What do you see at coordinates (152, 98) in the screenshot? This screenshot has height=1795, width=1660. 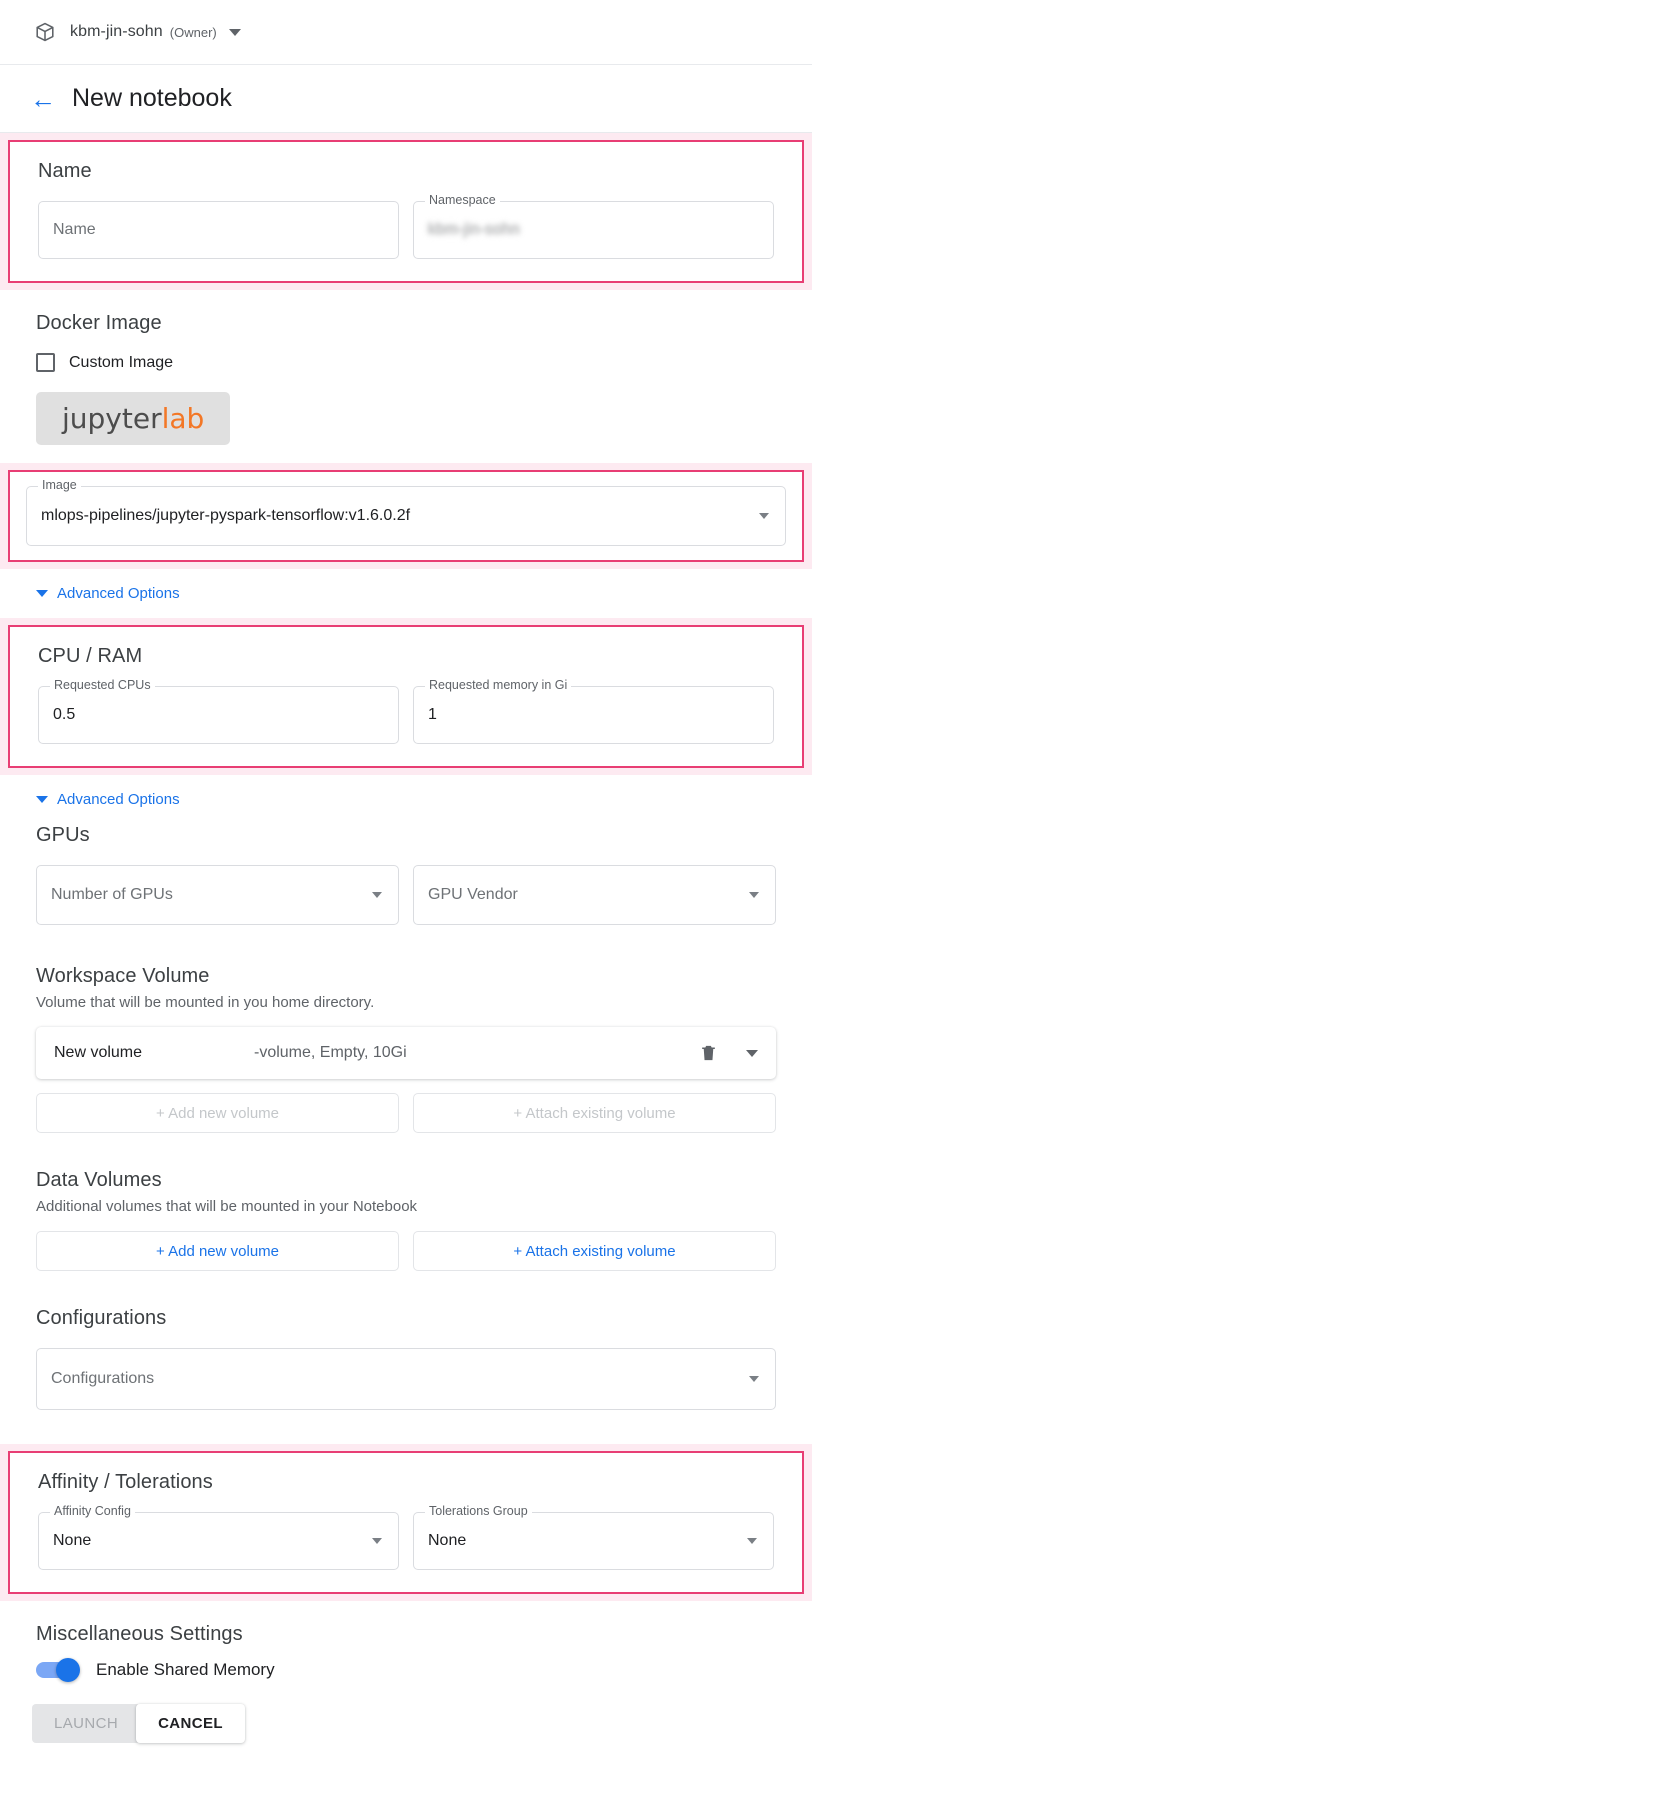 I see `page-title: New notebook` at bounding box center [152, 98].